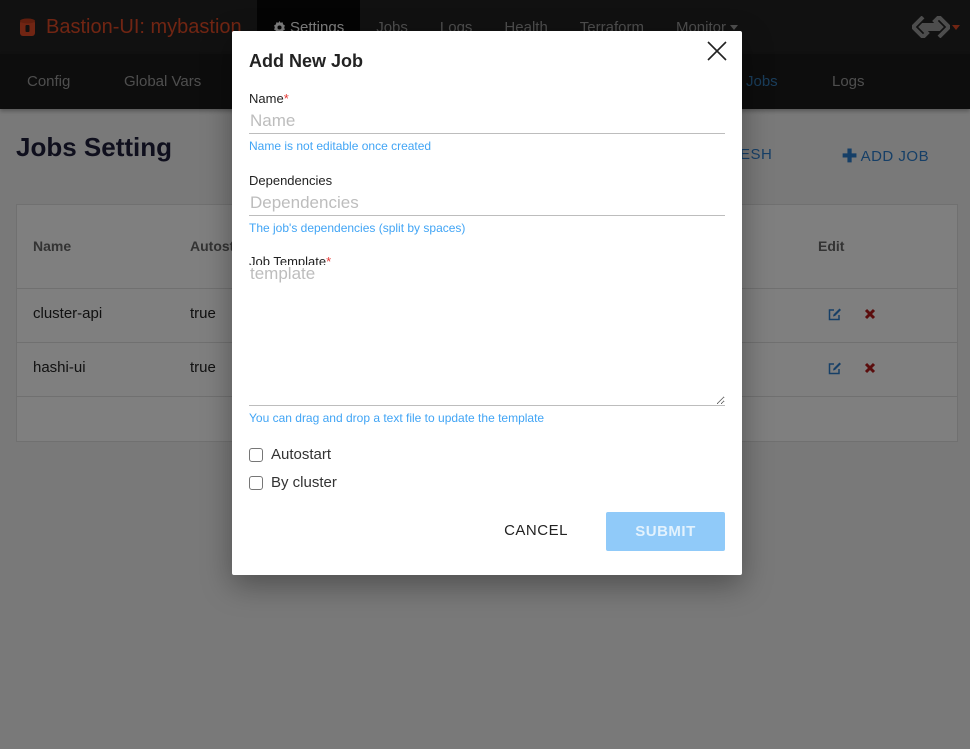  I want to click on dependencies-input, so click(487, 203).